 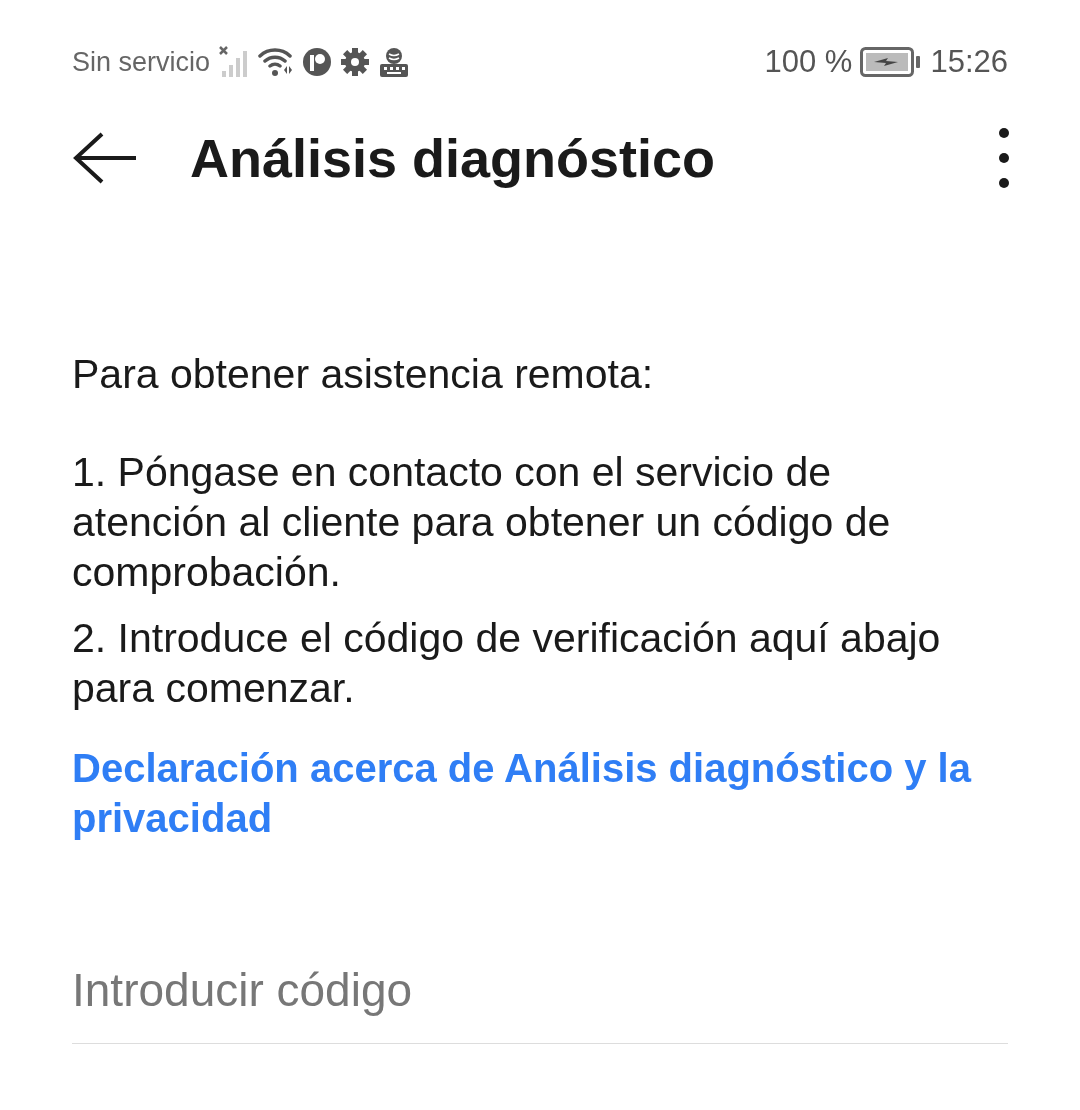 What do you see at coordinates (453, 158) in the screenshot?
I see `page-title: Análisis diagnóstico` at bounding box center [453, 158].